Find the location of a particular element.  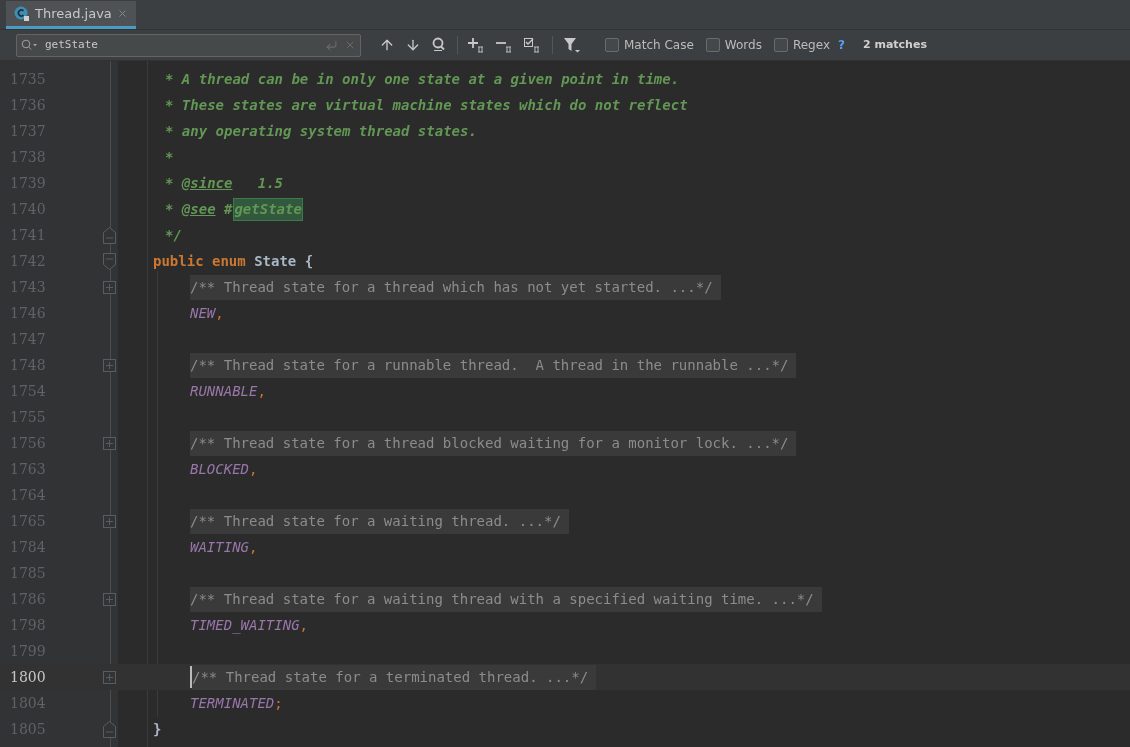

enter-icon is located at coordinates (331, 45).